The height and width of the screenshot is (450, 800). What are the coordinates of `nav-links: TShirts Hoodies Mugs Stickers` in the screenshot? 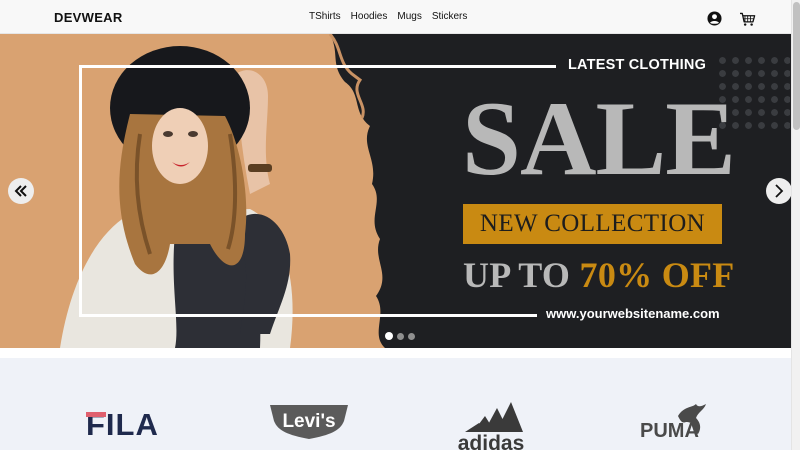 It's located at (388, 16).